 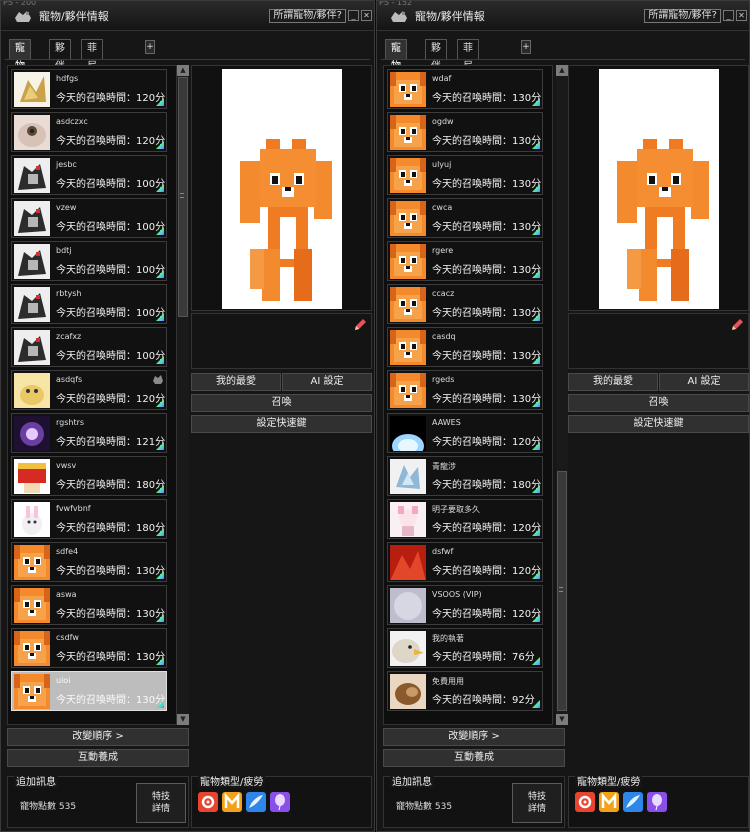 I want to click on pet-name: jesbc, so click(x=66, y=164).